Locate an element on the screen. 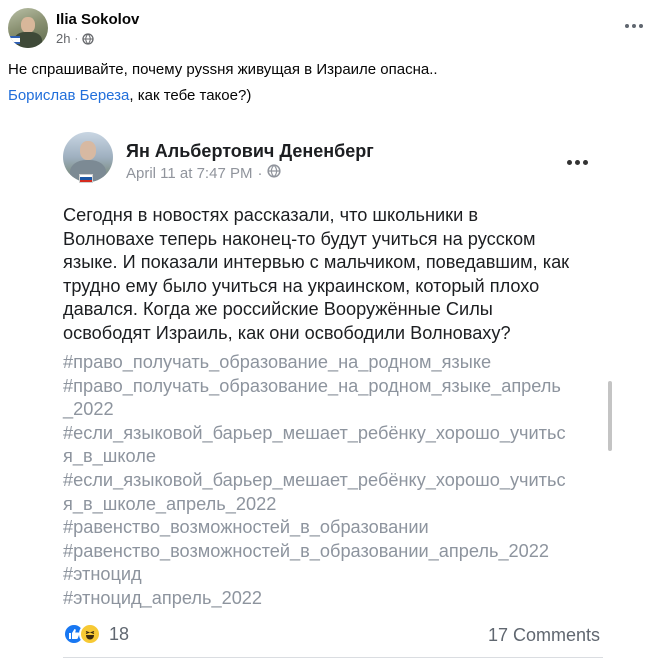  embedded-meta: April 11 at 7:47 PM · is located at coordinates (204, 173).